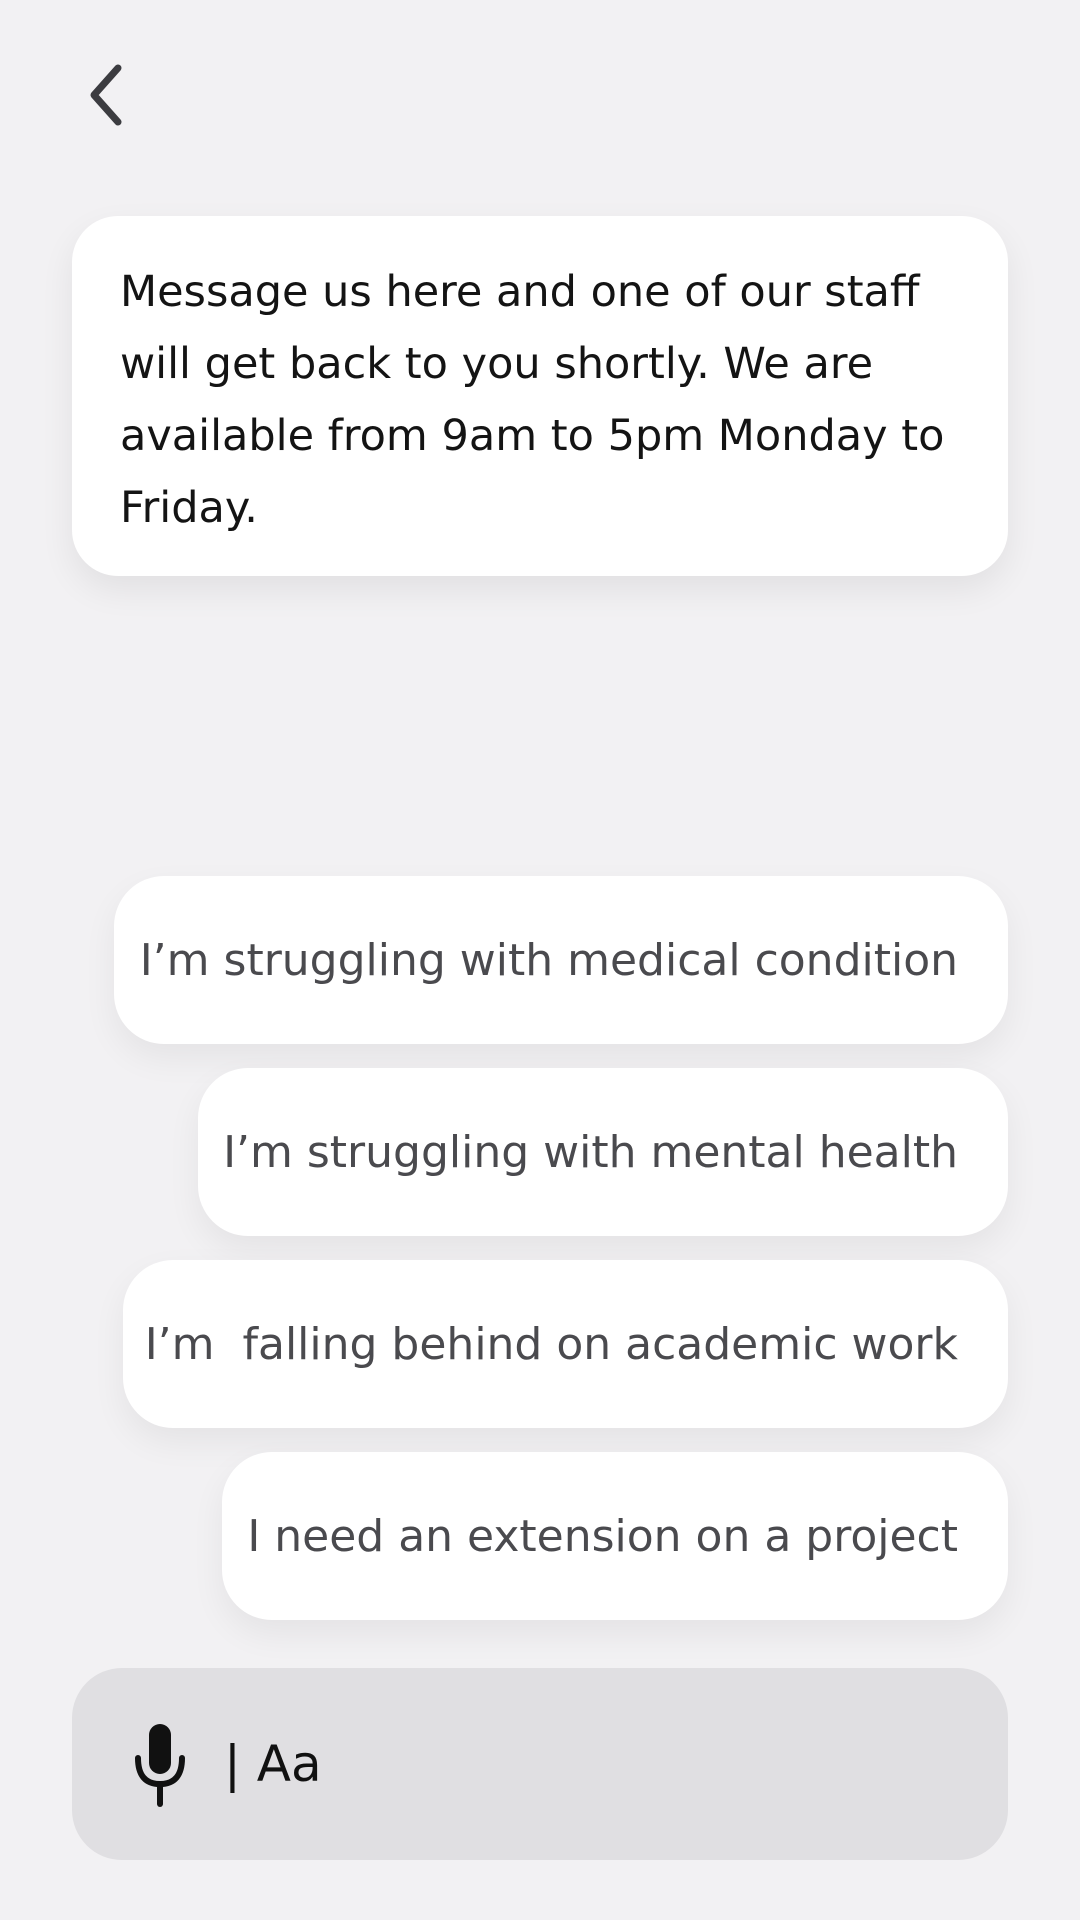 The width and height of the screenshot is (1080, 1920). Describe the element at coordinates (574, 1764) in the screenshot. I see `message-input` at that location.